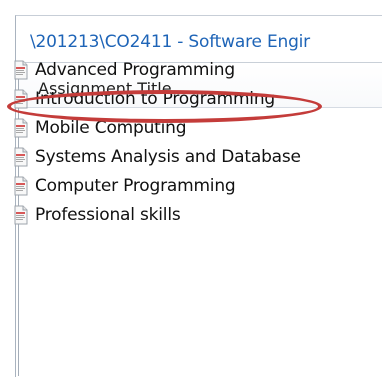  I want to click on list-item: Advanced Programming, so click(193, 70).